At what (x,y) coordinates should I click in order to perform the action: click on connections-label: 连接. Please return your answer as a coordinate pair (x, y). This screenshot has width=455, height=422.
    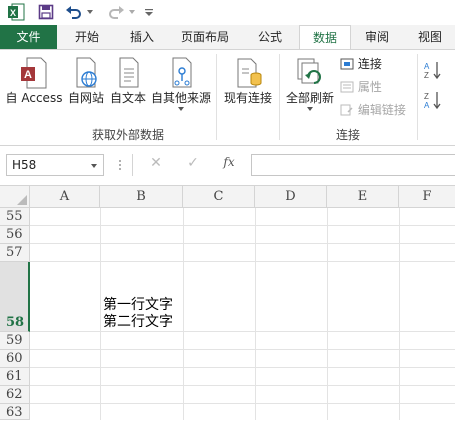
    Looking at the image, I should click on (369, 64).